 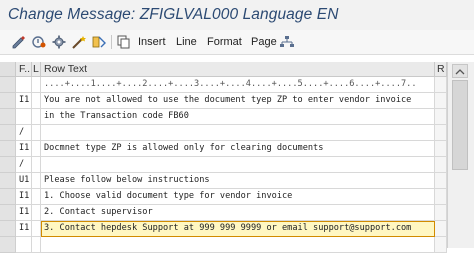 I want to click on hierarchy-icon, so click(x=287, y=42).